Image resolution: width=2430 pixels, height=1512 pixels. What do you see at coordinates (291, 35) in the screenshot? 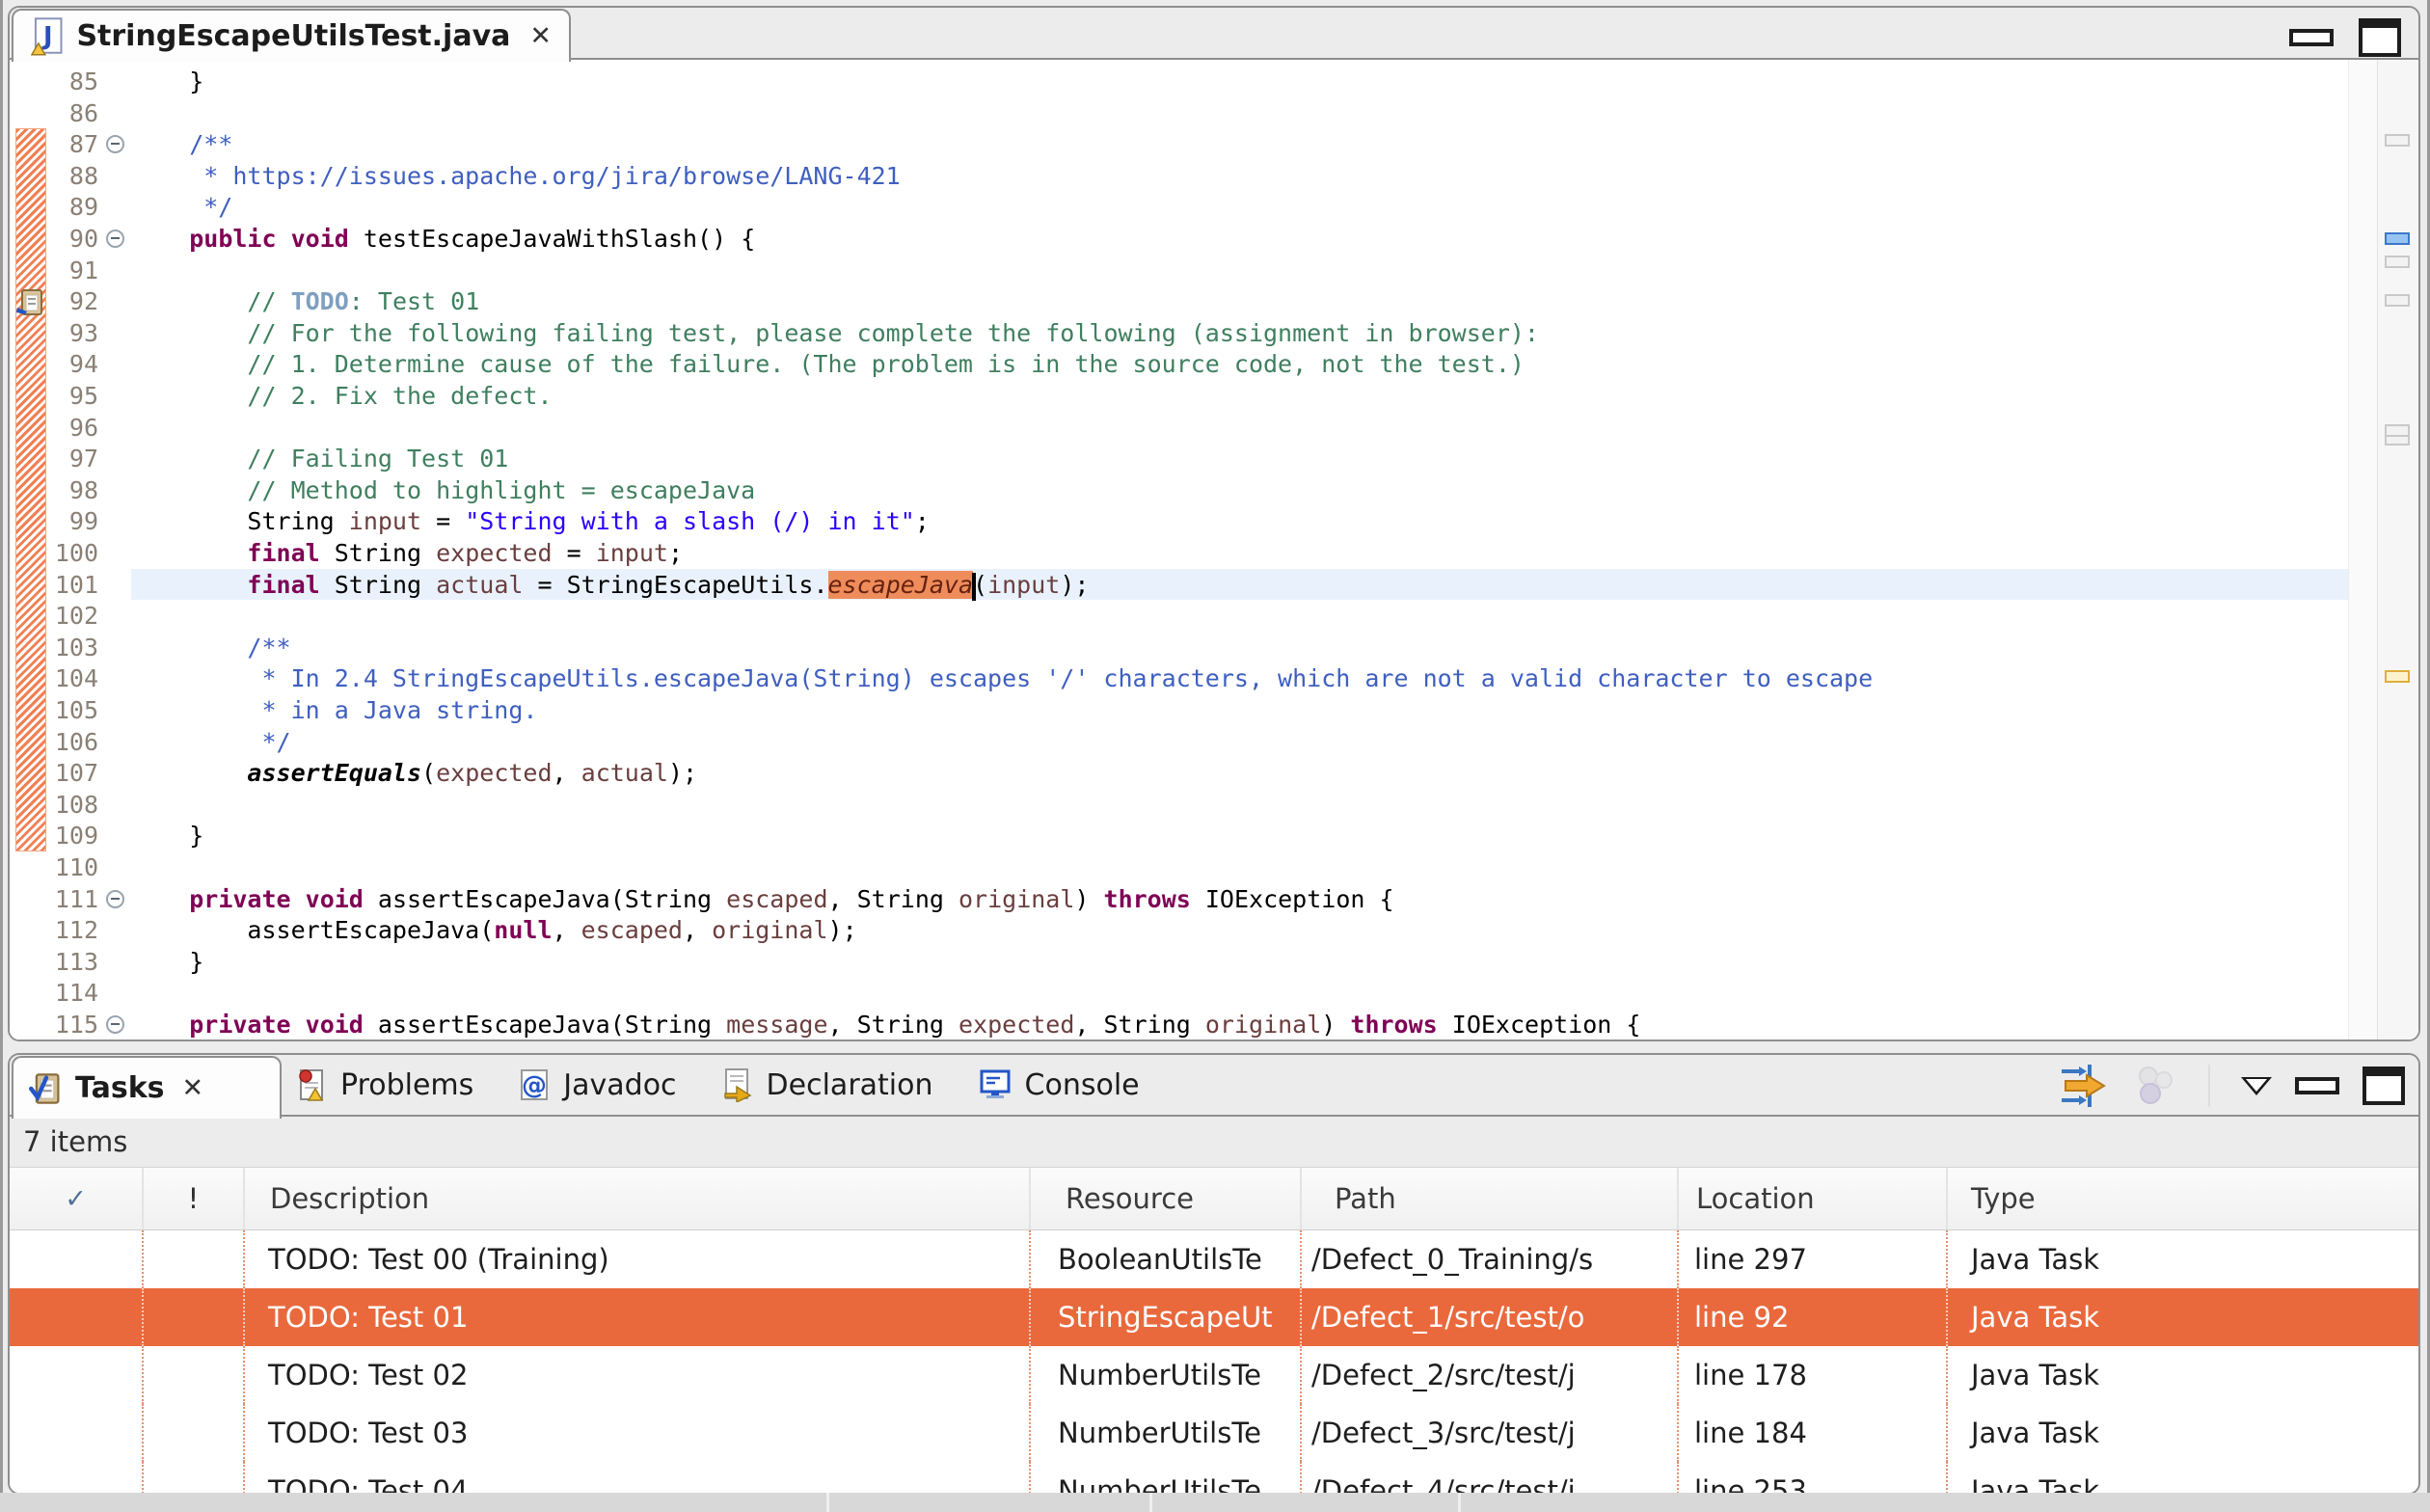
I see `editor-tab-stringescapeutilstest: J StringEscapeUtilsTest.java ✕` at bounding box center [291, 35].